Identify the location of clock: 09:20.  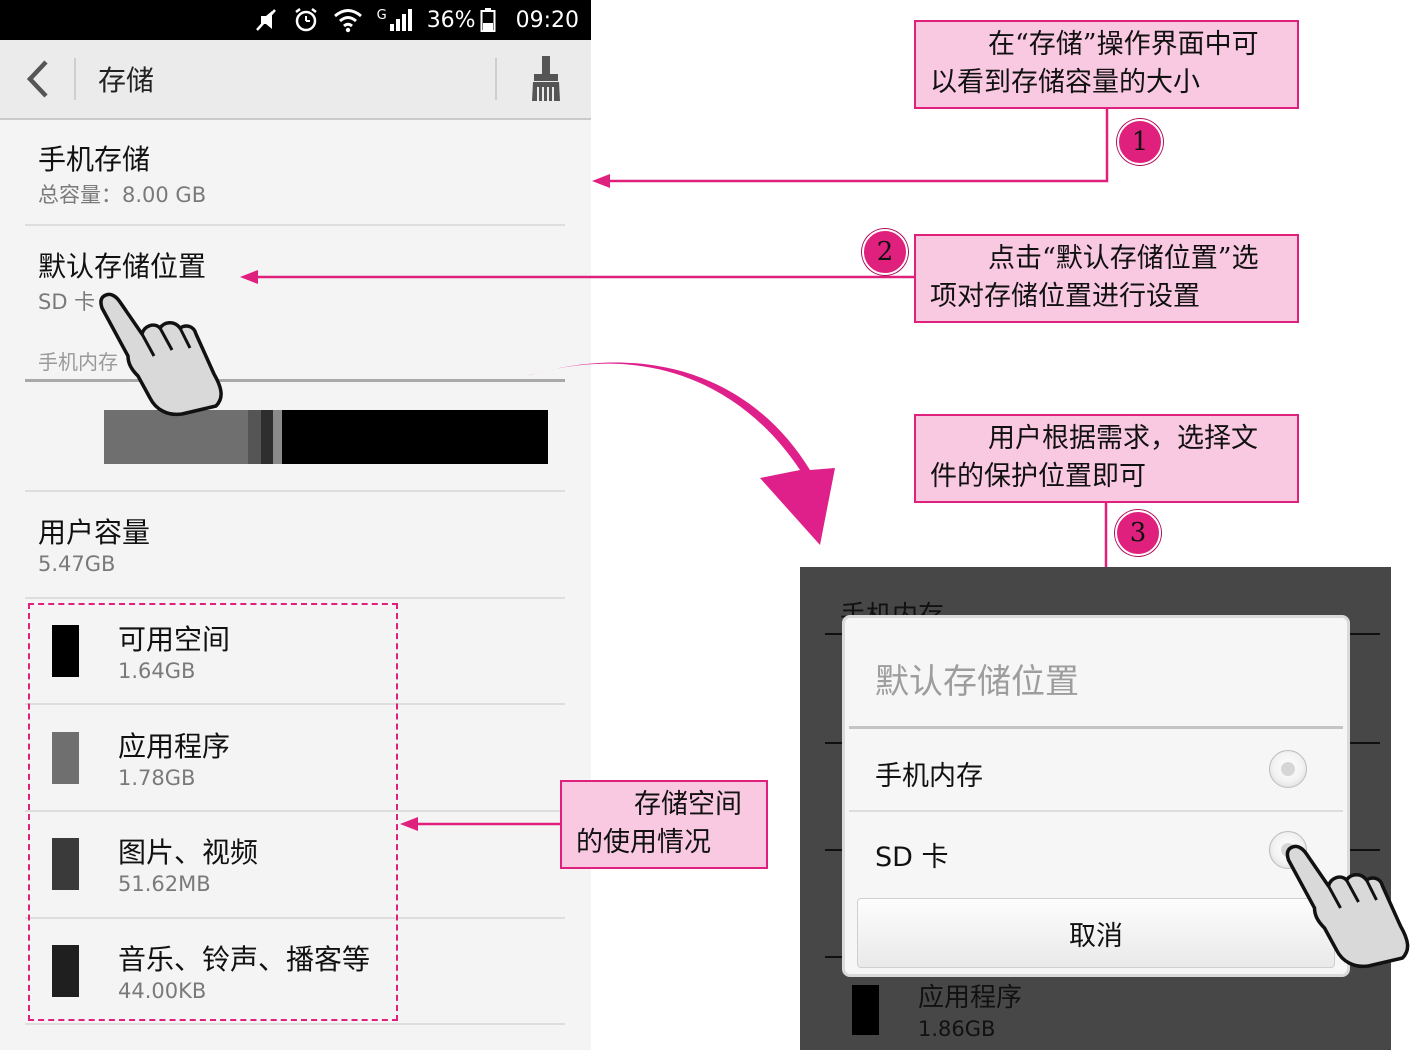
(547, 20).